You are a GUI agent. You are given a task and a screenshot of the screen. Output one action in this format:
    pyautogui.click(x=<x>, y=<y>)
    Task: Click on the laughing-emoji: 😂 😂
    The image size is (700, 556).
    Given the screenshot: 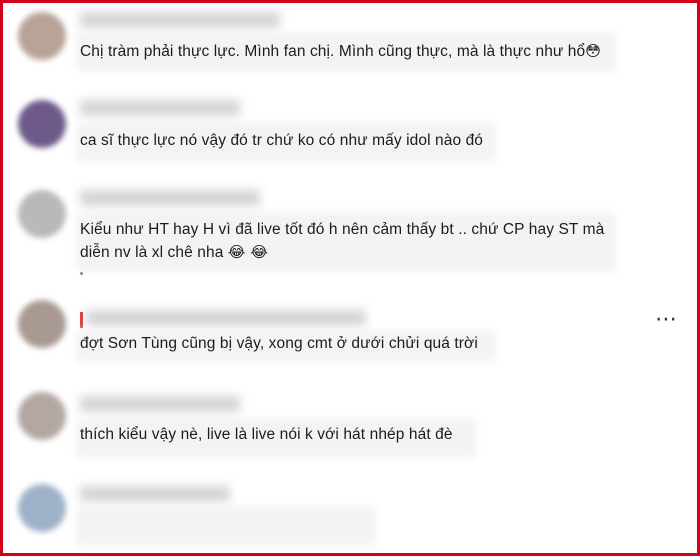 What is the action you would take?
    pyautogui.click(x=247, y=252)
    